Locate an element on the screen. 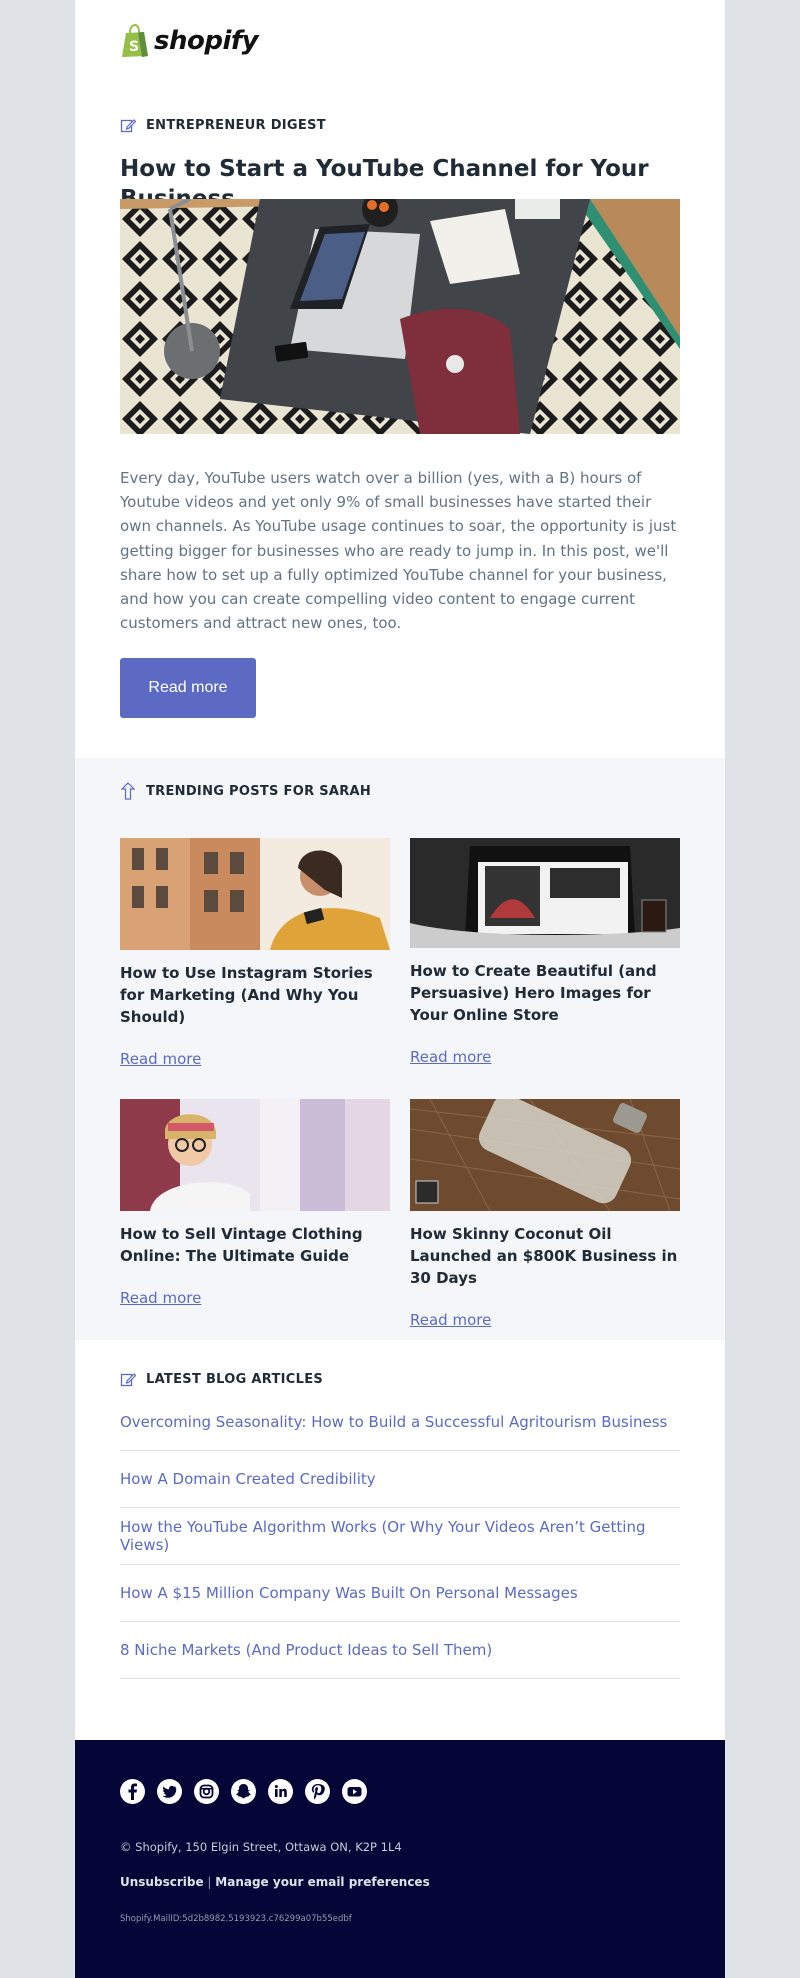 The image size is (800, 1978). shopify-logo: S shopify is located at coordinates (189, 41).